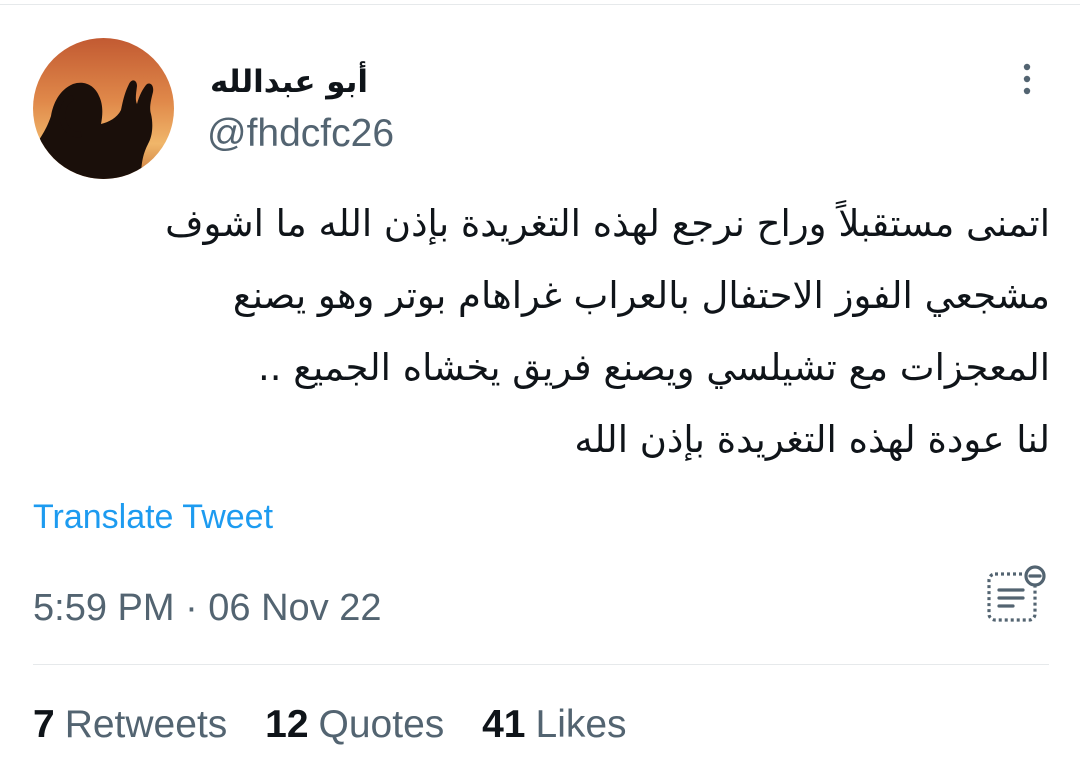 This screenshot has height=782, width=1080. What do you see at coordinates (812, 439) in the screenshot?
I see `tweet-line: لنا عودة لهذه التغريدة بإذن الله` at bounding box center [812, 439].